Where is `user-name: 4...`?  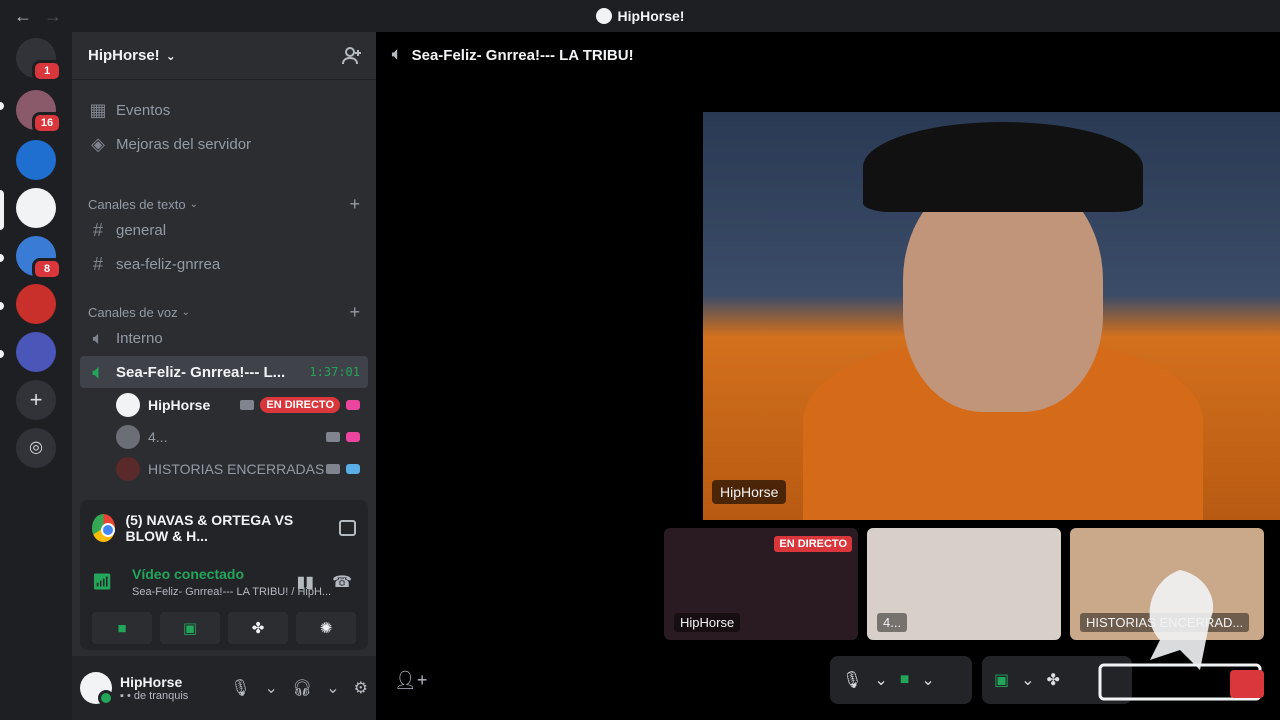 user-name: 4... is located at coordinates (158, 437).